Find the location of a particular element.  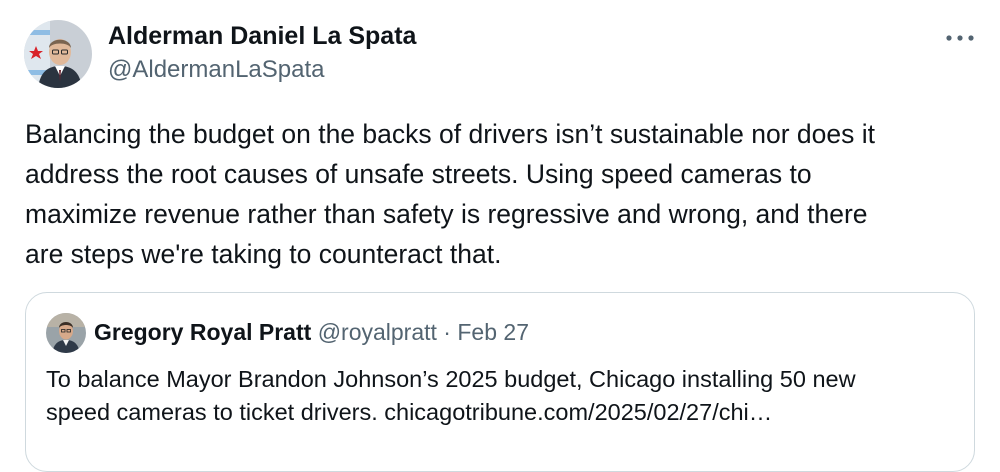

author-avatar is located at coordinates (58, 54).